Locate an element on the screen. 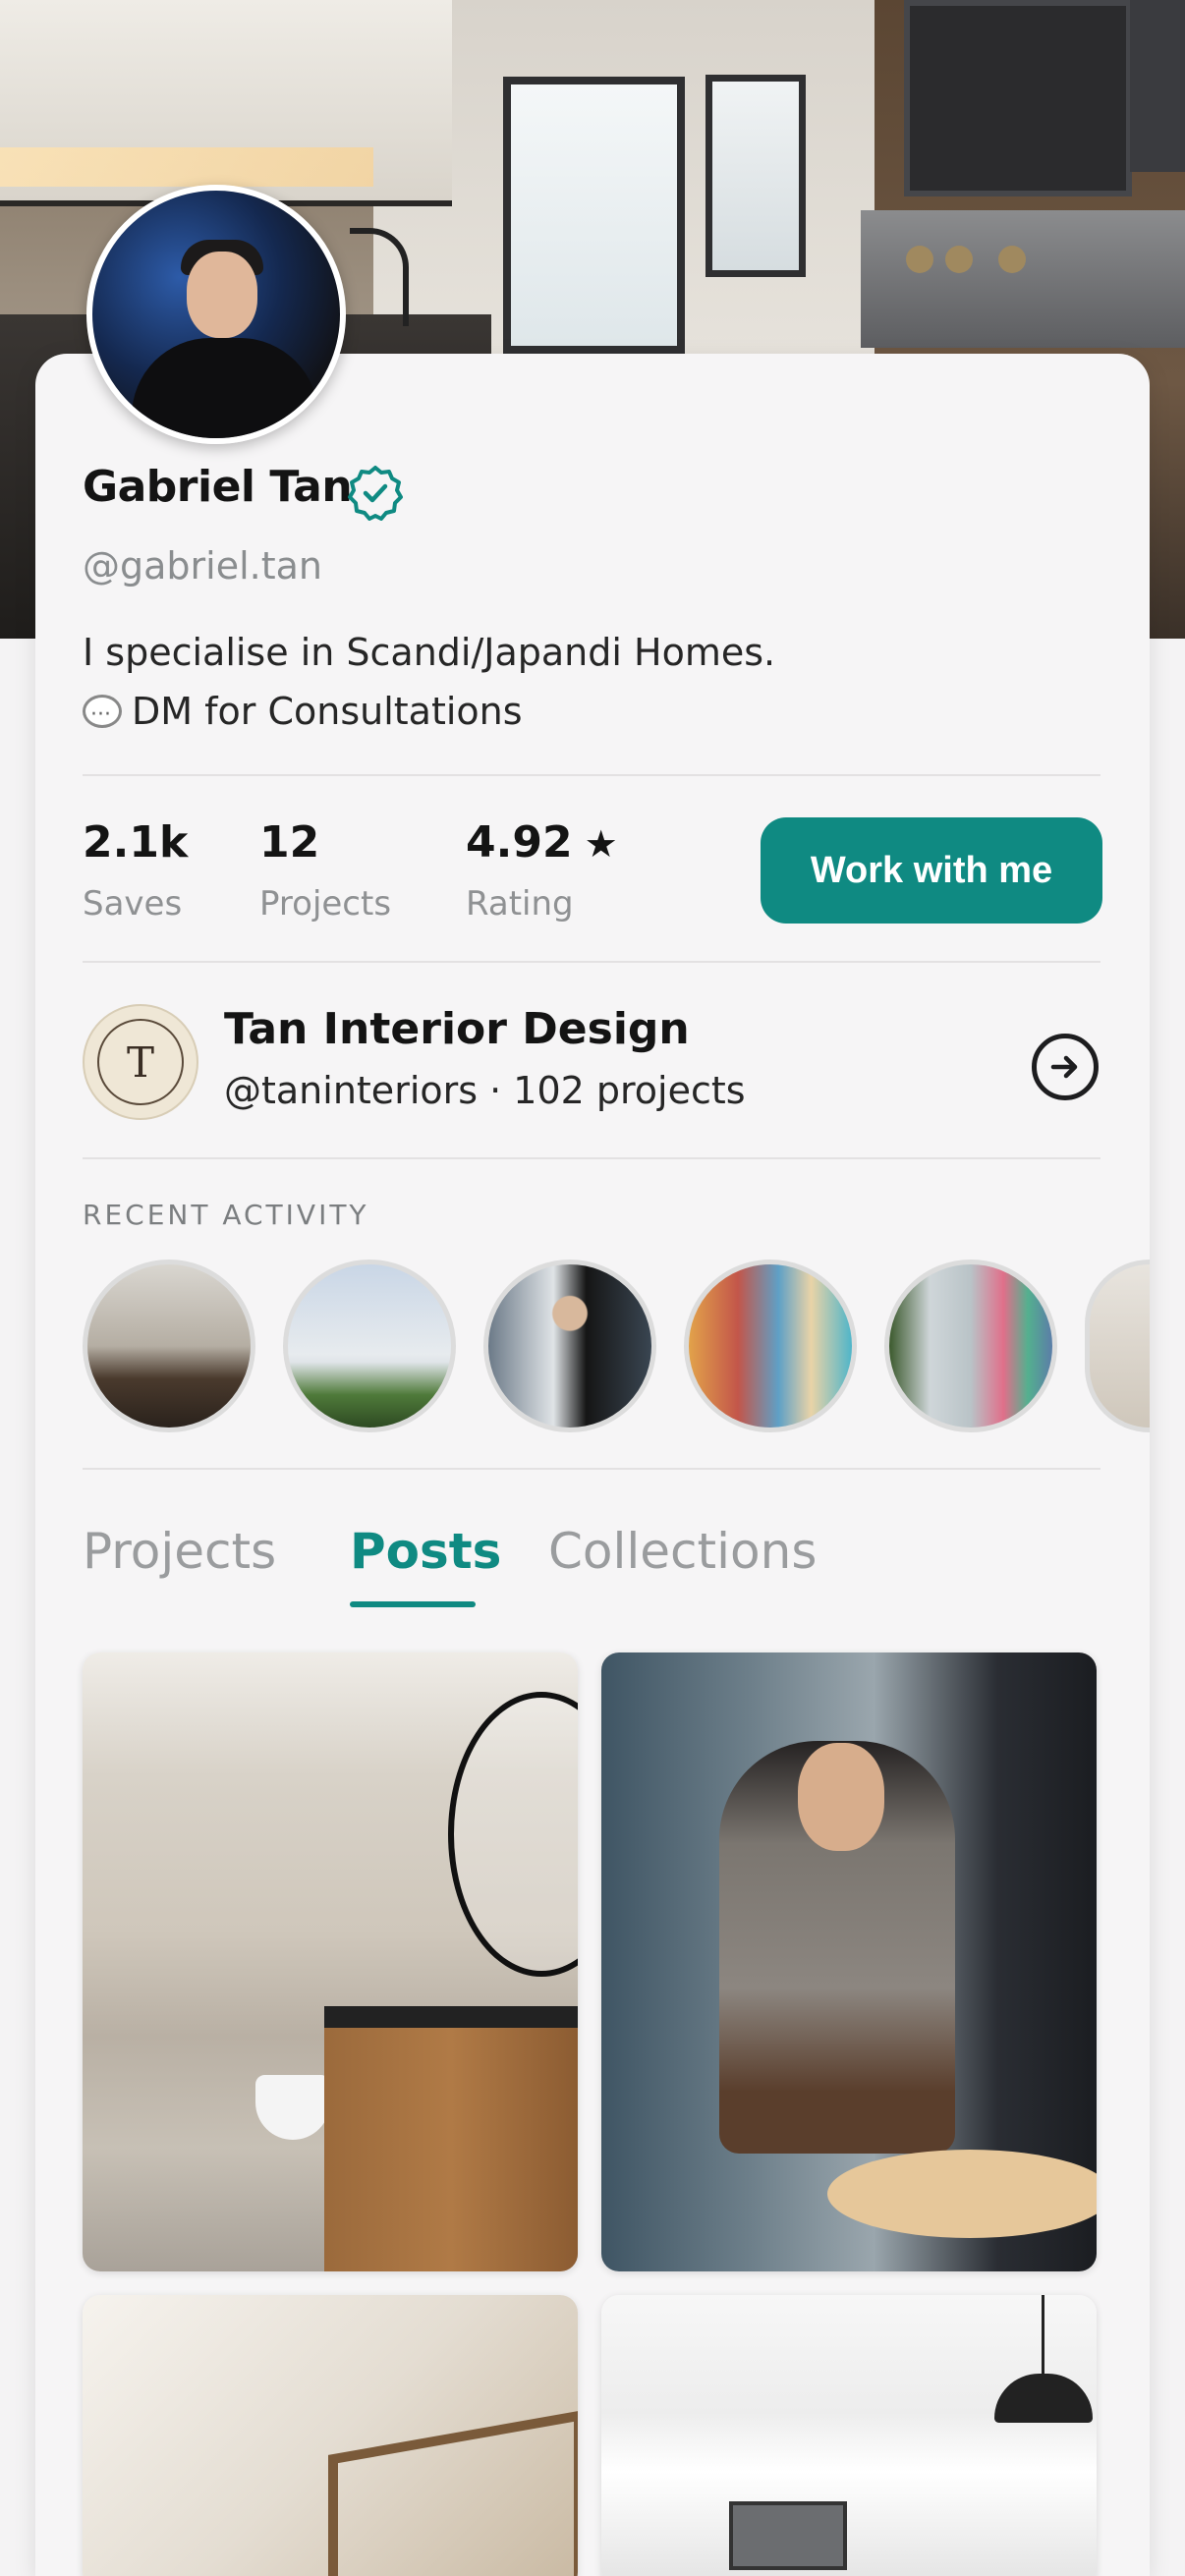  projects-label: Projects is located at coordinates (325, 904).